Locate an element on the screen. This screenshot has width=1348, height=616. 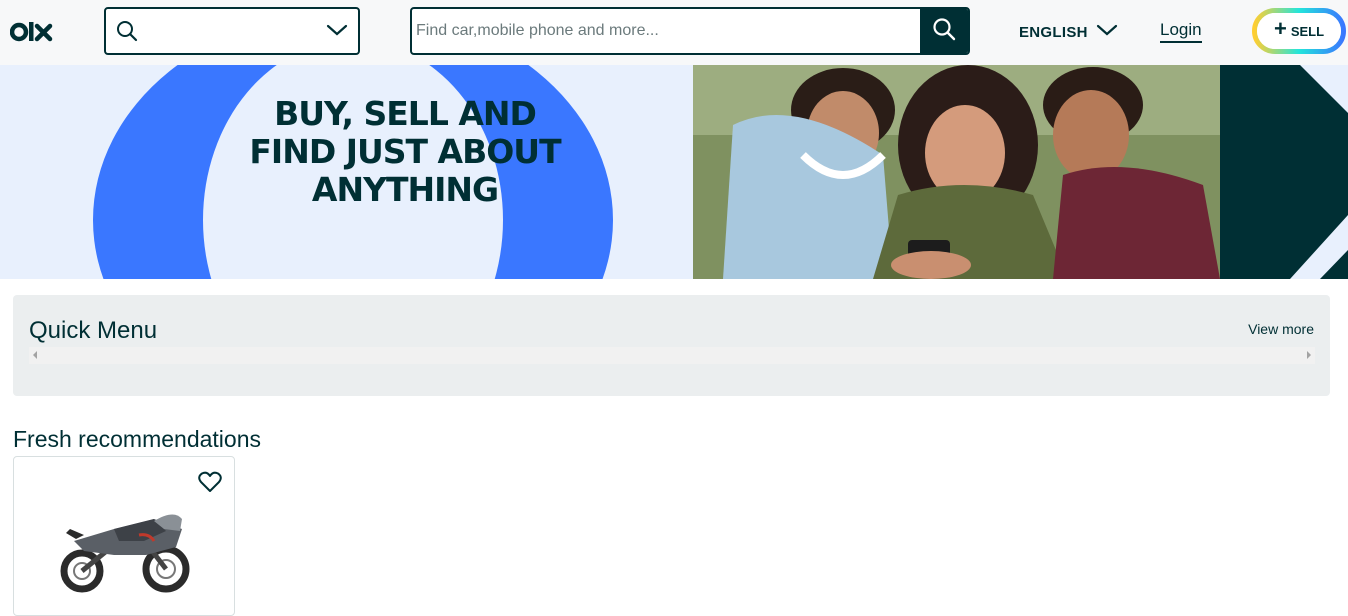
banner-headline: BUY, SELL AND FIND JUST ABOUT ANYTHING is located at coordinates (405, 152).